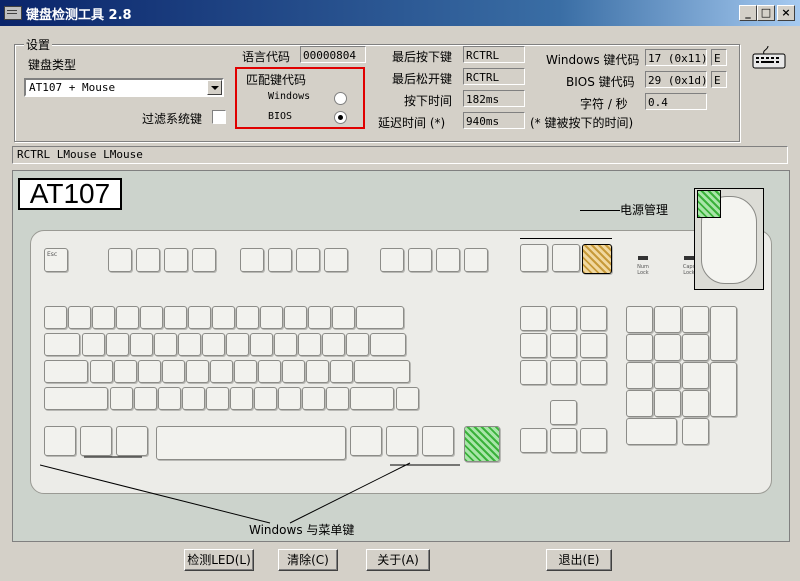  I want to click on bios-radio, so click(340, 117).